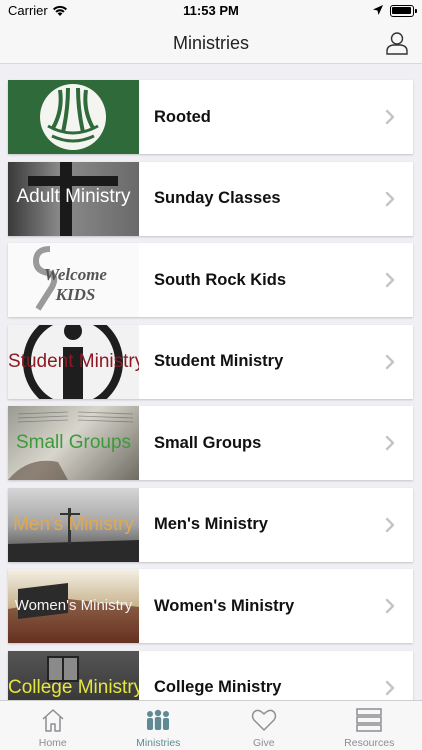  I want to click on mens-ministry-thumbnail: Men's Ministry, so click(73, 524).